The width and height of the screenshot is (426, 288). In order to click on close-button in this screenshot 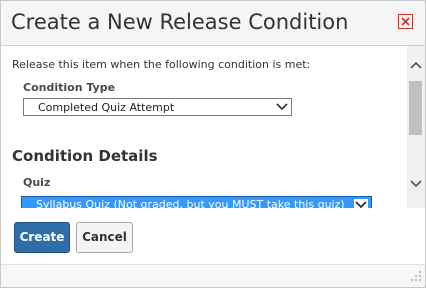, I will do `click(405, 21)`.